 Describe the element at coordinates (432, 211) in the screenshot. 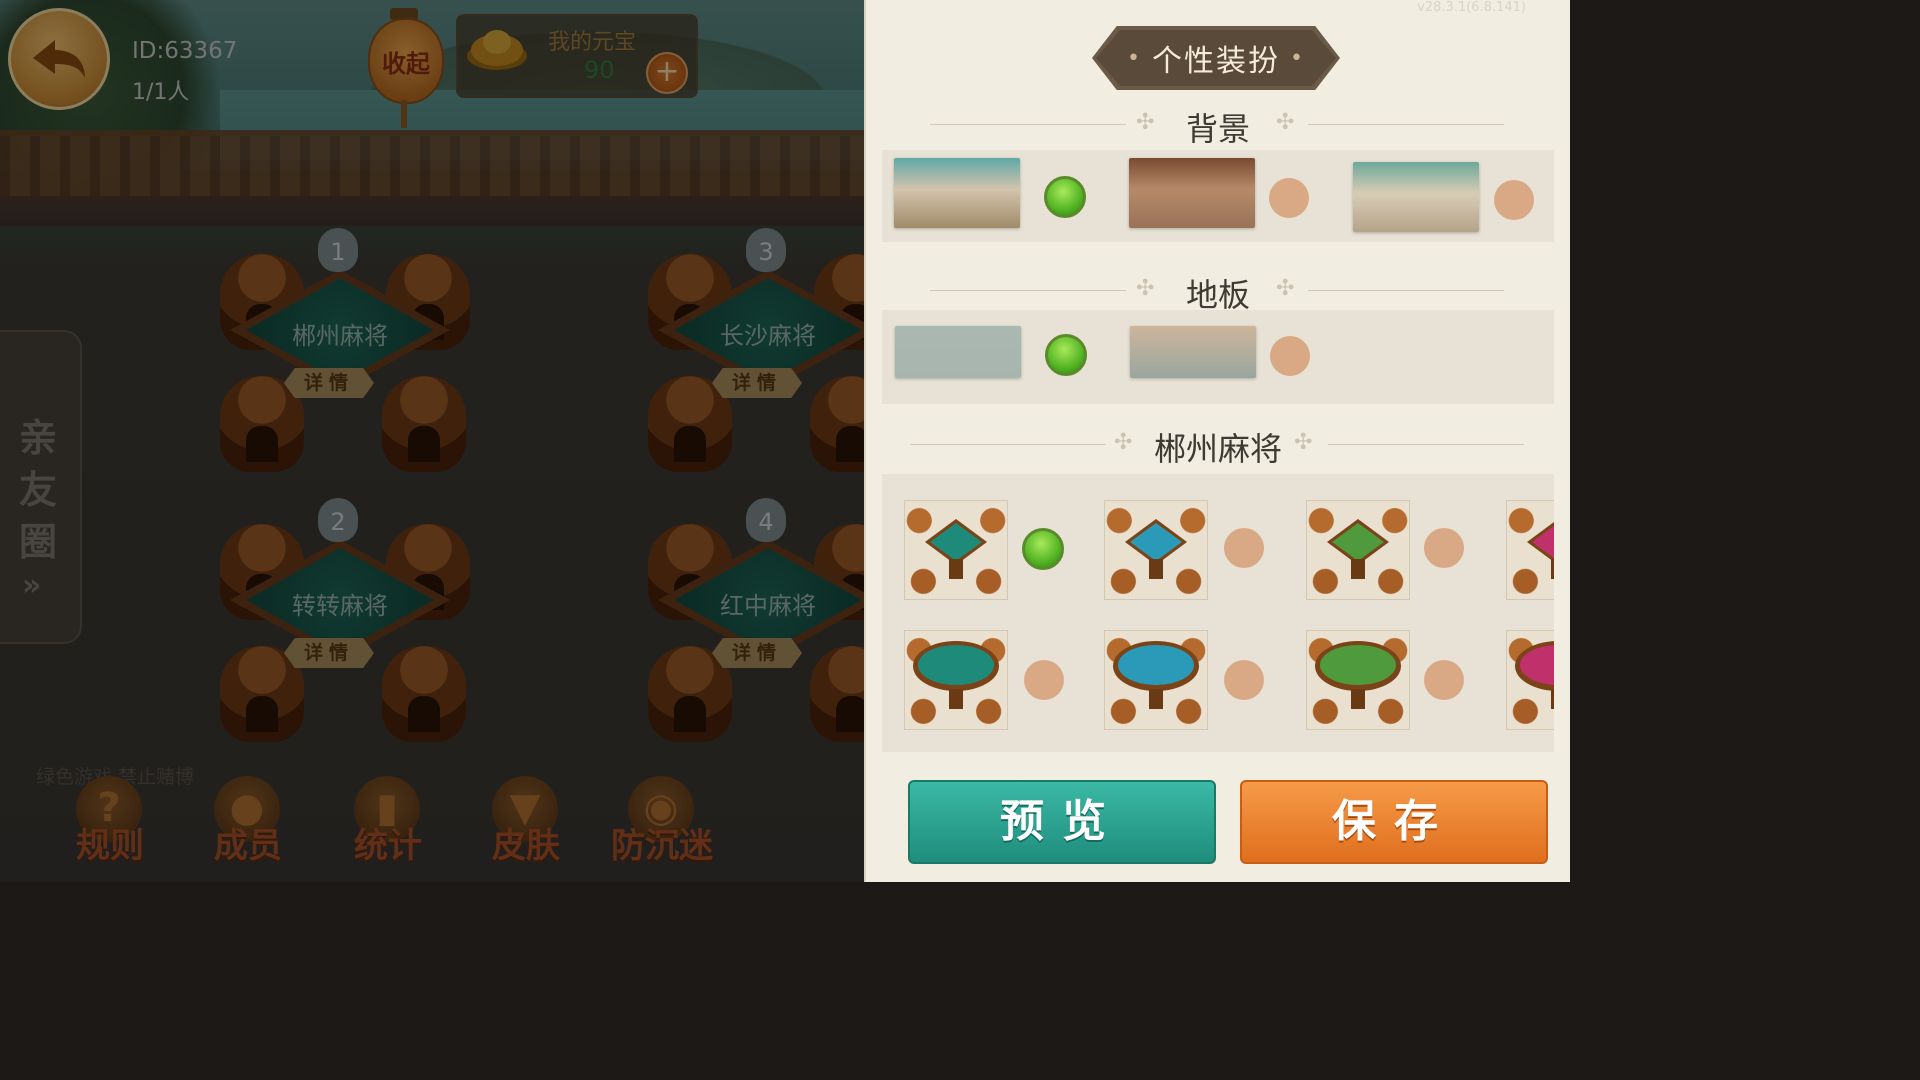

I see `wooden-deck` at that location.